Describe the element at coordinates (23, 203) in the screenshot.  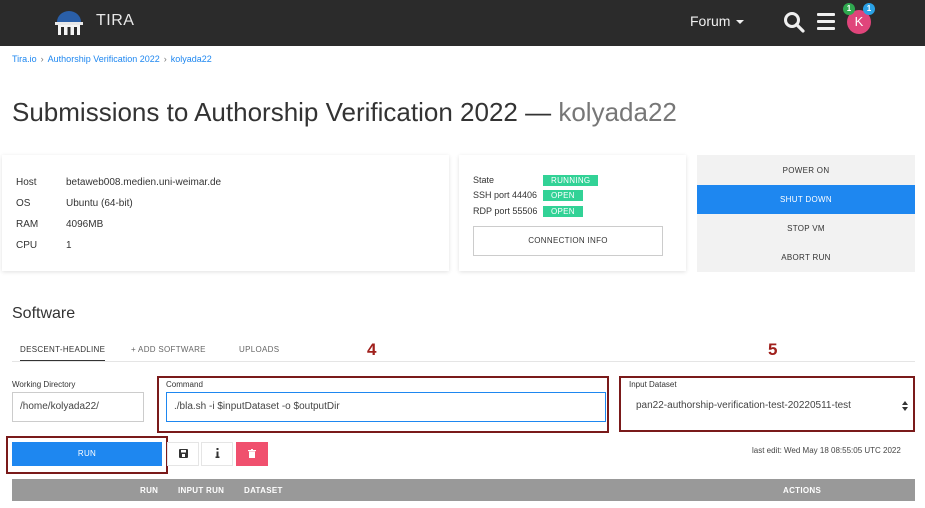
I see `vm-os-key: OS` at that location.